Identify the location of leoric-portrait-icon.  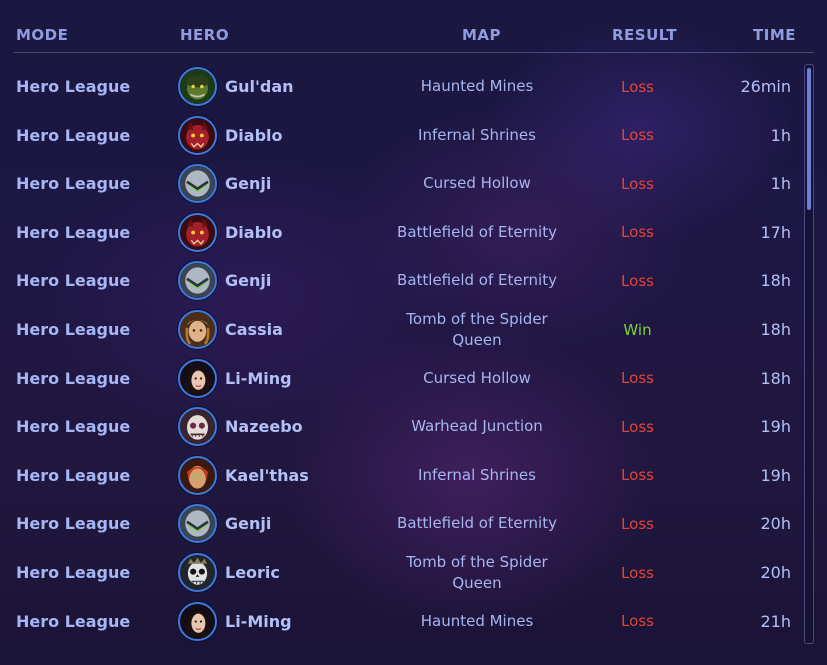
(197, 572).